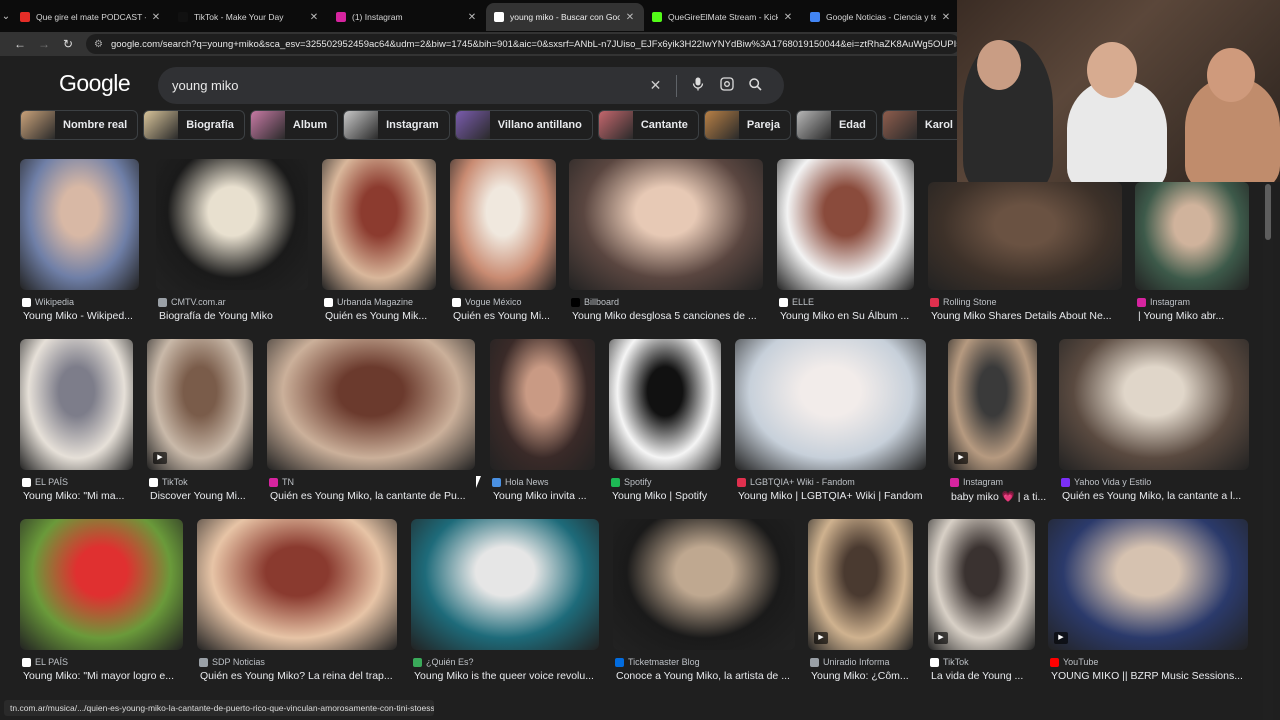 The width and height of the screenshot is (1280, 720). What do you see at coordinates (235, 316) in the screenshot?
I see `result-caption: Biografía de Young Miko` at bounding box center [235, 316].